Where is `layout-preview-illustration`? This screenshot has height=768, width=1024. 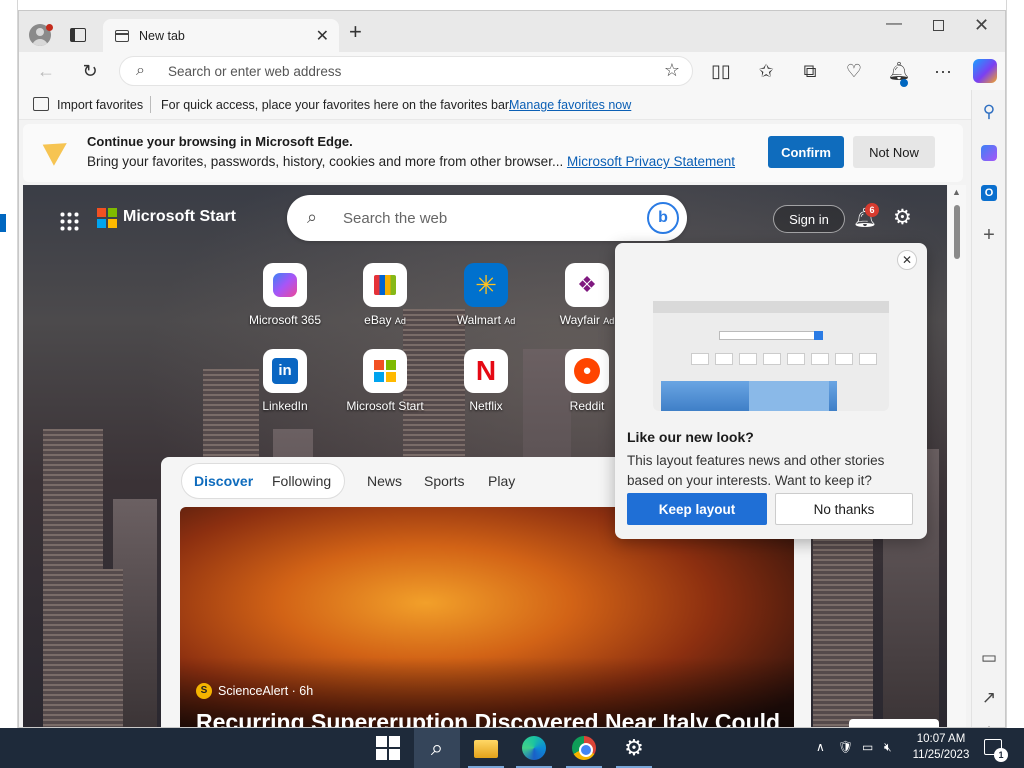
layout-preview-illustration is located at coordinates (771, 356).